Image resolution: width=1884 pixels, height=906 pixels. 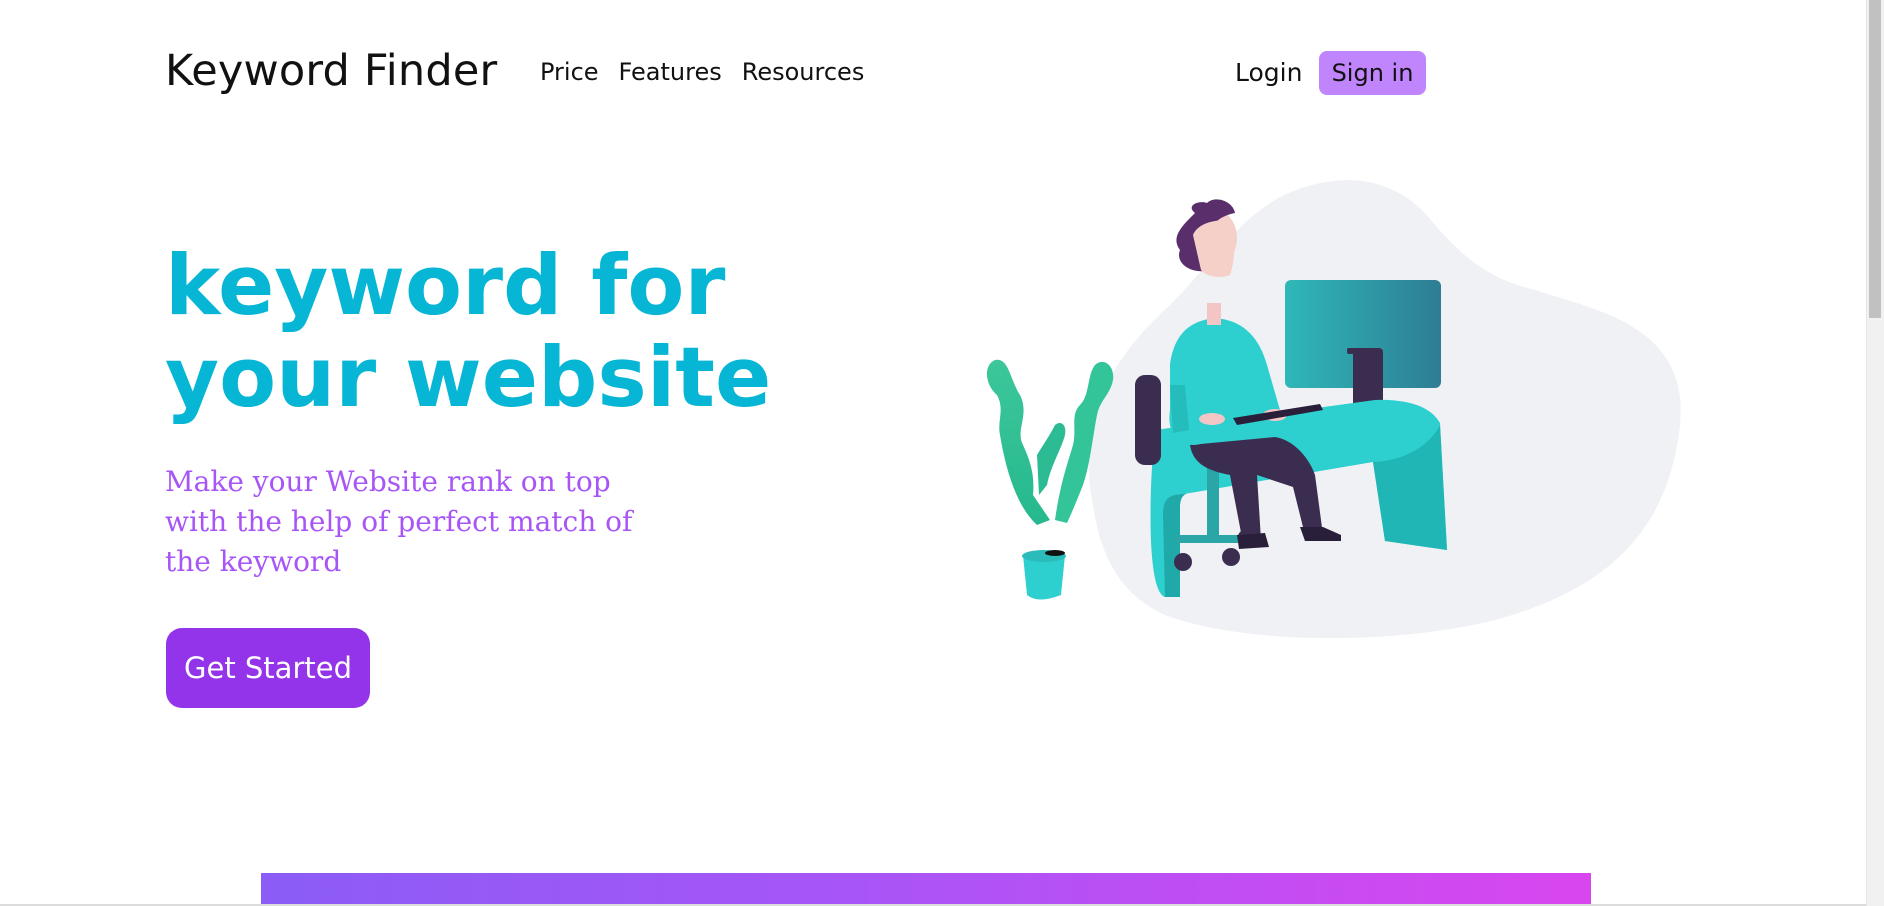 What do you see at coordinates (569, 72) in the screenshot?
I see `nav-link-price: Price` at bounding box center [569, 72].